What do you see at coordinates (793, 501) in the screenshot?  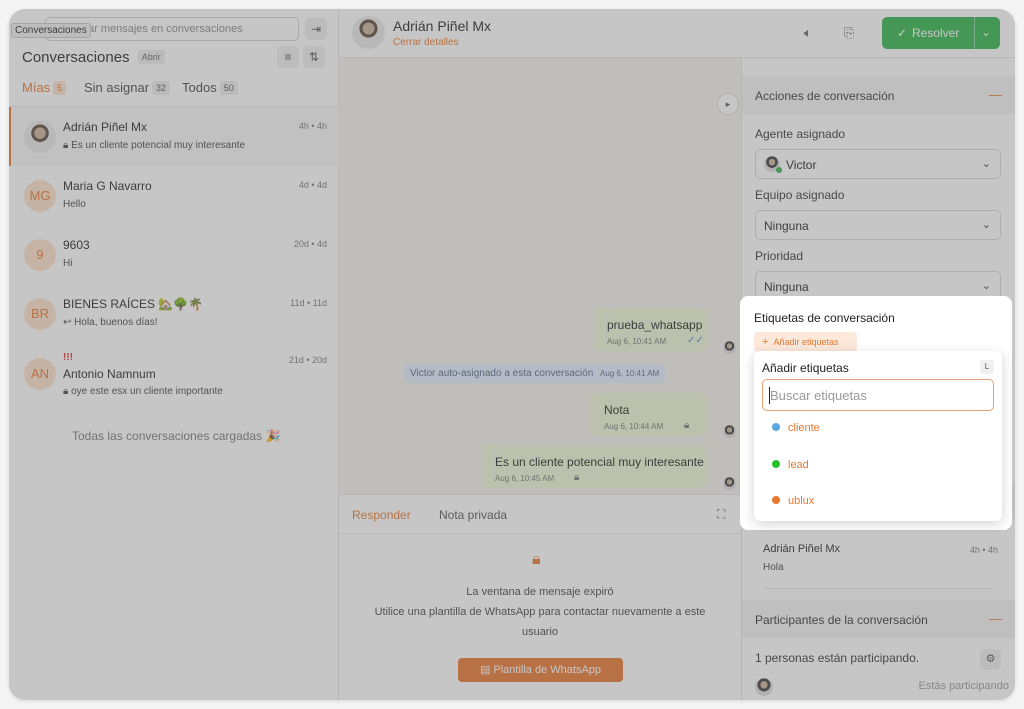 I see `label-option-ublux: ublux` at bounding box center [793, 501].